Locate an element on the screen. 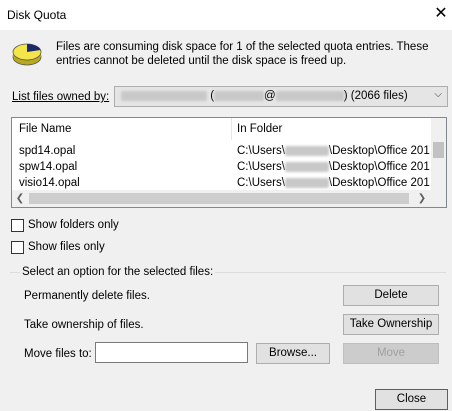 This screenshot has width=452, height=411. title-bar is located at coordinates (226, 15).